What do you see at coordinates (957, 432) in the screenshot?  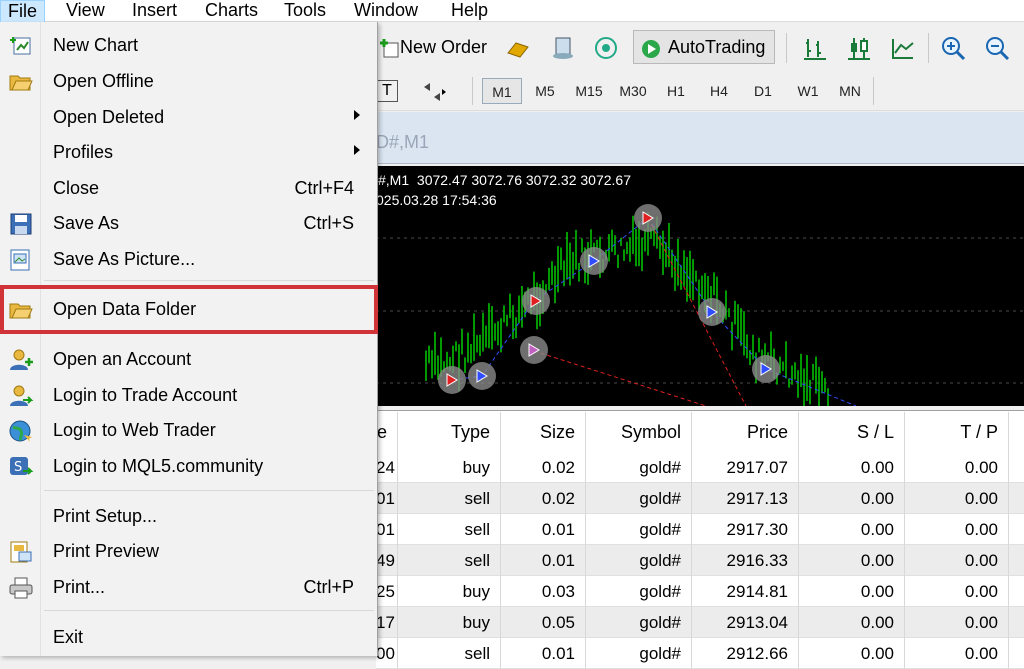 I see `col-header-tp: T / P` at bounding box center [957, 432].